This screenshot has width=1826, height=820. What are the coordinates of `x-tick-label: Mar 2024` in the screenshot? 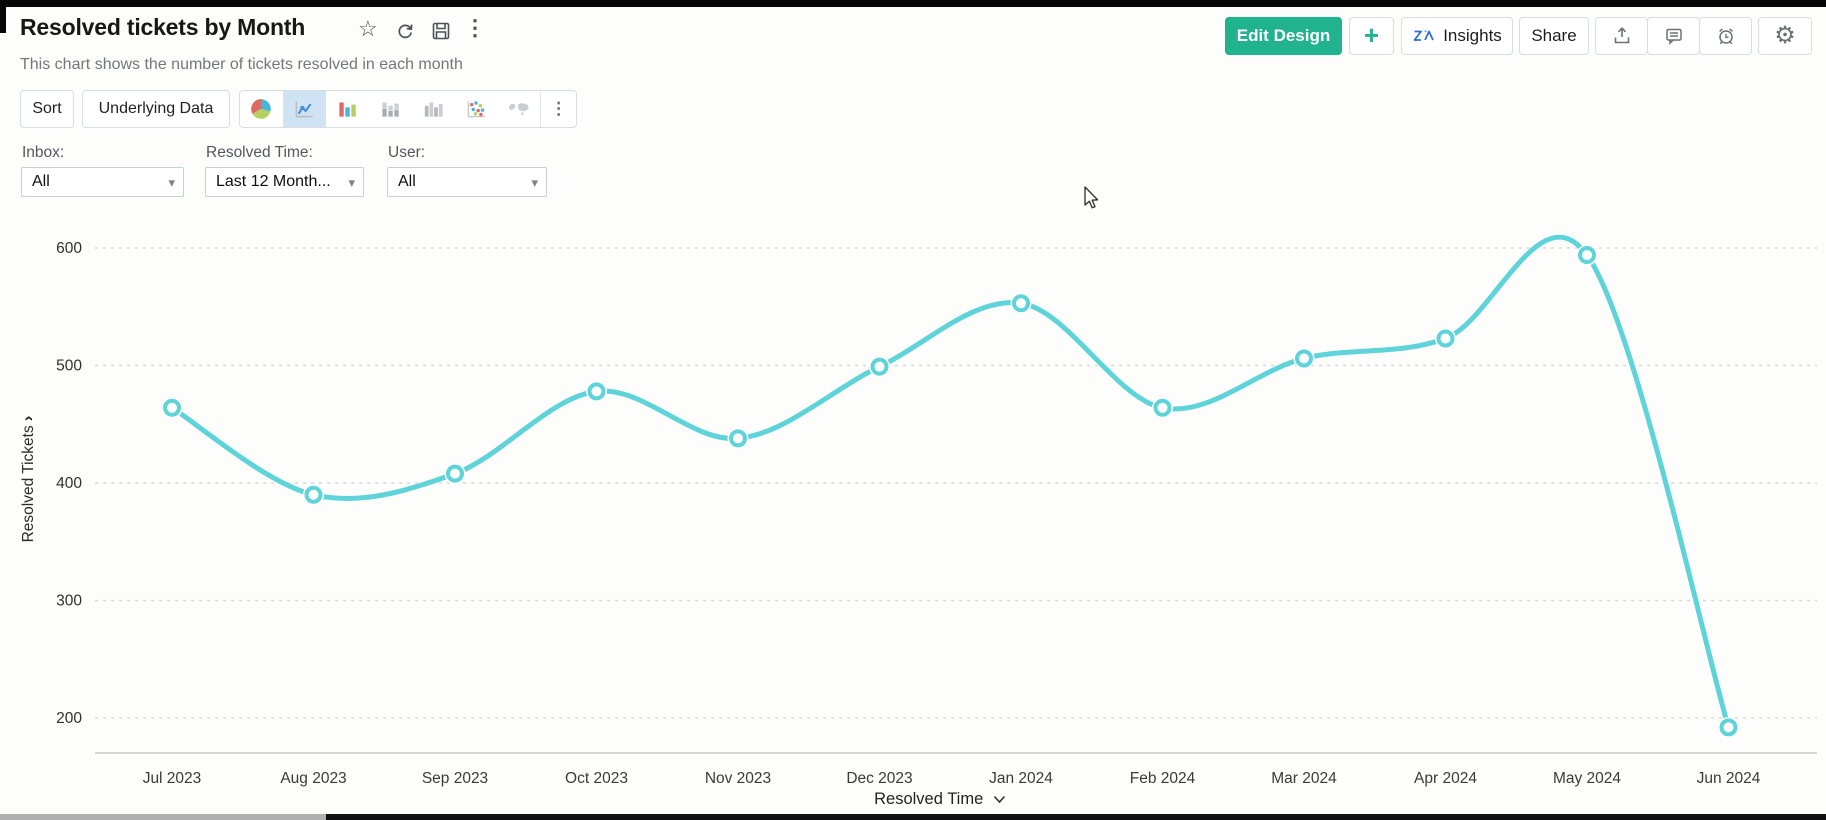 It's located at (1304, 778).